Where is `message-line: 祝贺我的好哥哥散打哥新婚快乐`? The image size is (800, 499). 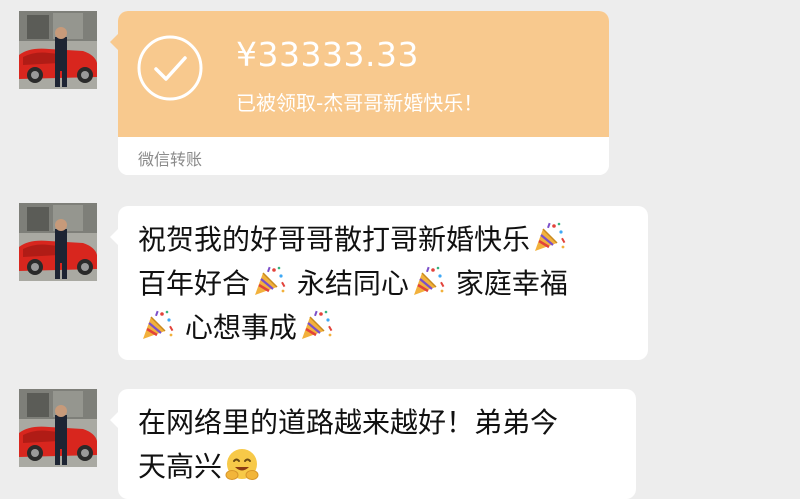 message-line: 祝贺我的好哥哥散打哥新婚快乐 is located at coordinates (353, 240).